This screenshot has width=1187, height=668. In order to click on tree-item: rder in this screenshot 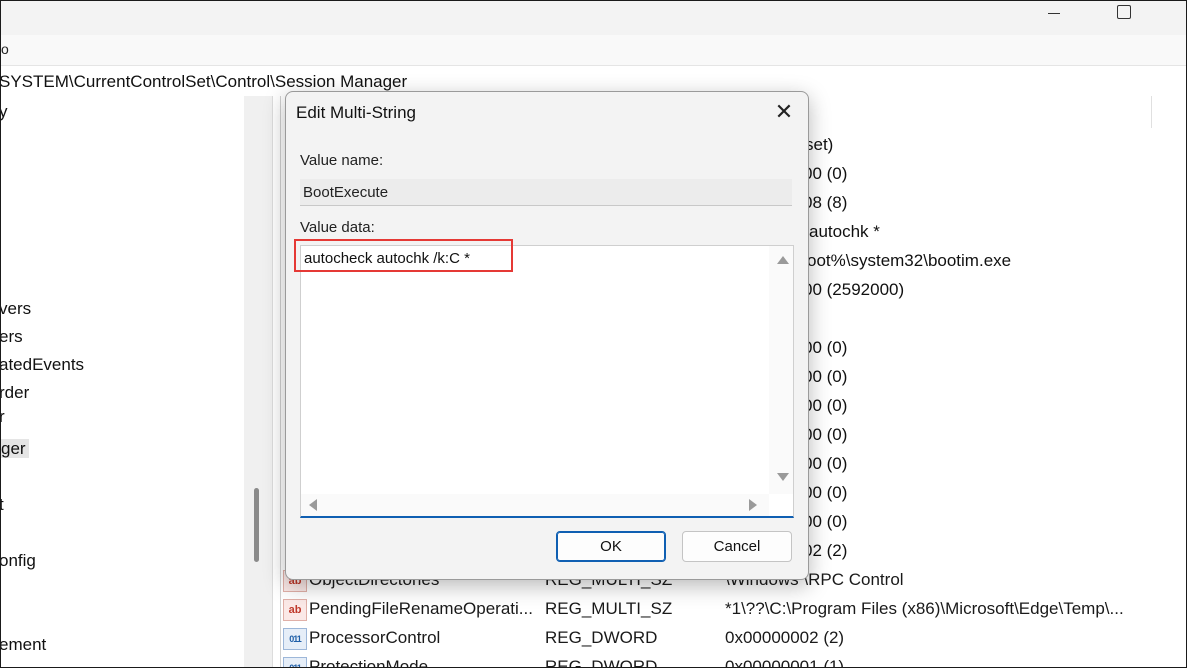, I will do `click(15, 393)`.